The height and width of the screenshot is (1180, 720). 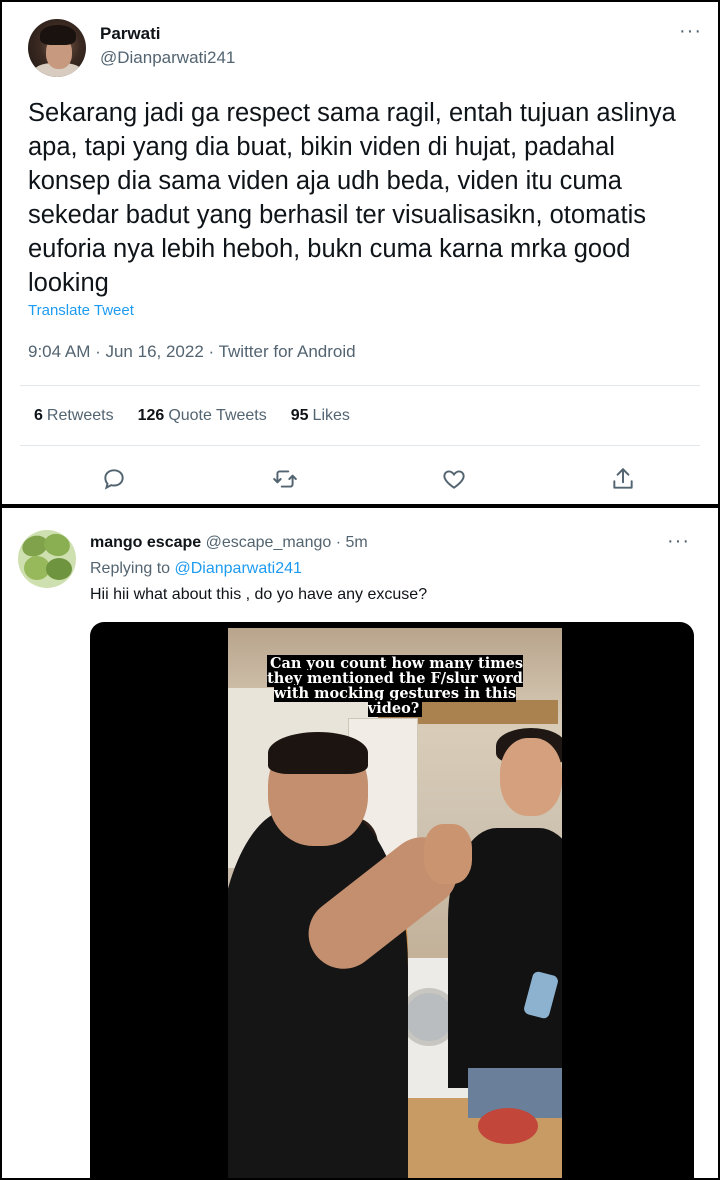 What do you see at coordinates (285, 479) in the screenshot?
I see `retweet-icon` at bounding box center [285, 479].